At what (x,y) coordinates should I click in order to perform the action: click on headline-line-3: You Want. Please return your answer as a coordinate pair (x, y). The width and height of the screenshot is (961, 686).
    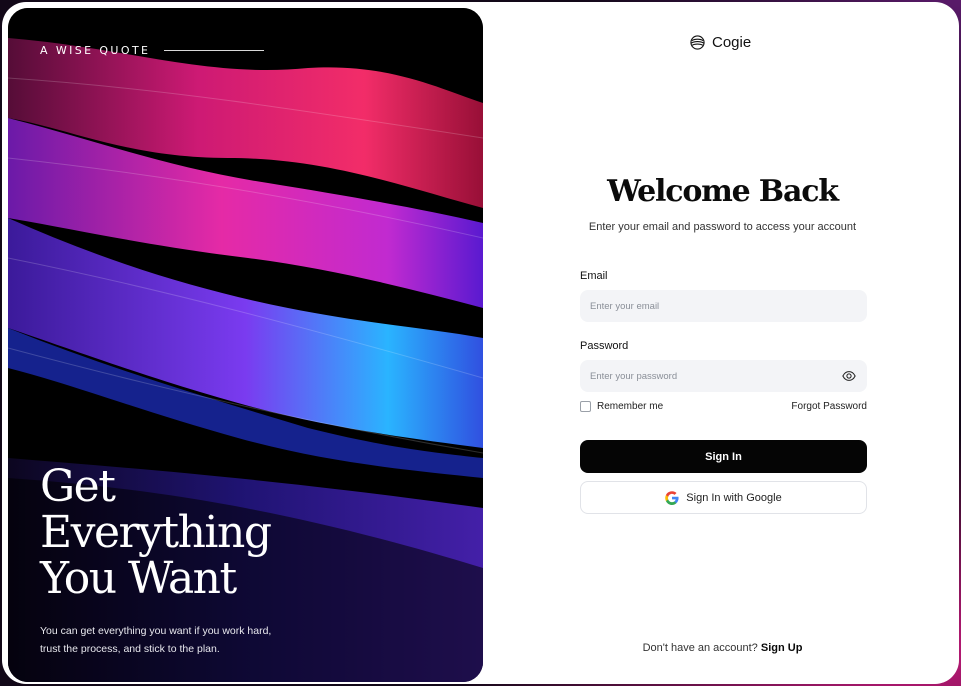
    Looking at the image, I should click on (138, 578).